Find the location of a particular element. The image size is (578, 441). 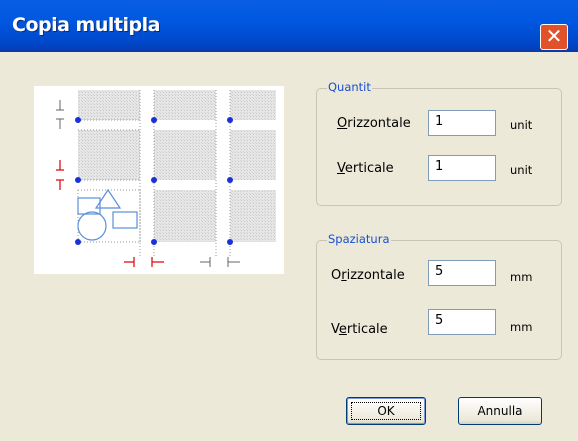

close-button: ✕ is located at coordinates (554, 37).